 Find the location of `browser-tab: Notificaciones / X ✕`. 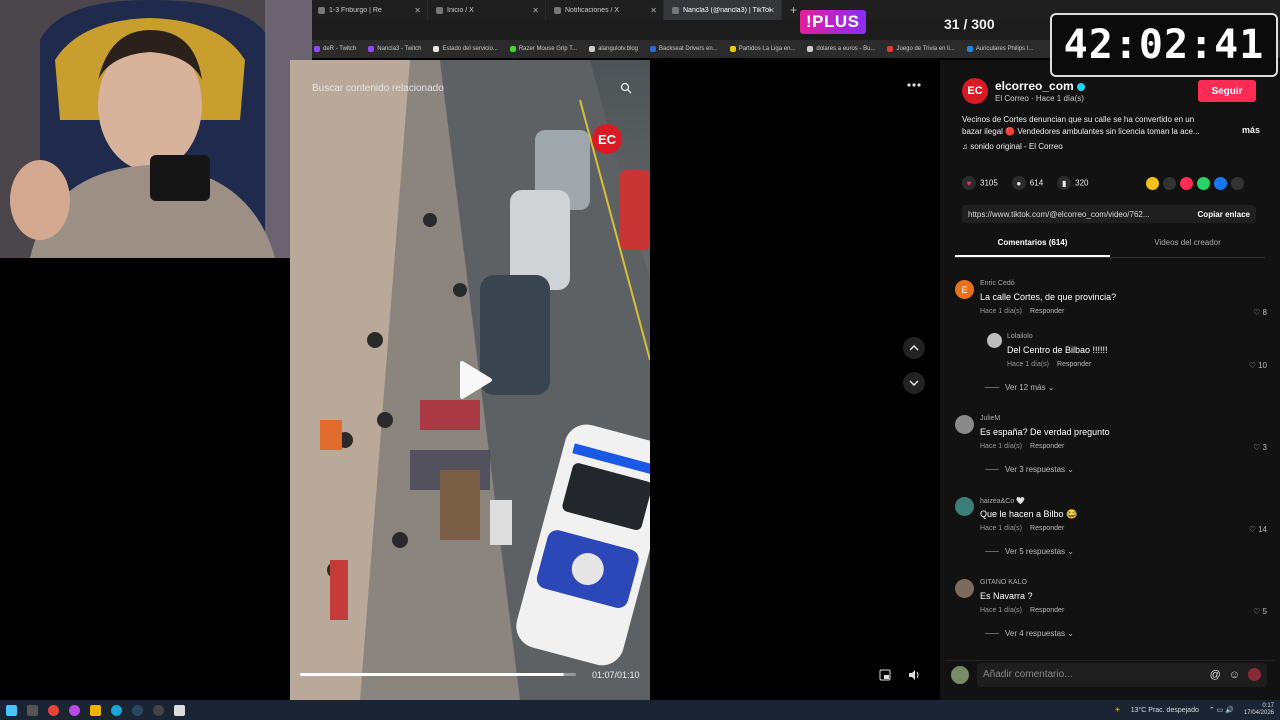

browser-tab: Notificaciones / X ✕ is located at coordinates (605, 10).